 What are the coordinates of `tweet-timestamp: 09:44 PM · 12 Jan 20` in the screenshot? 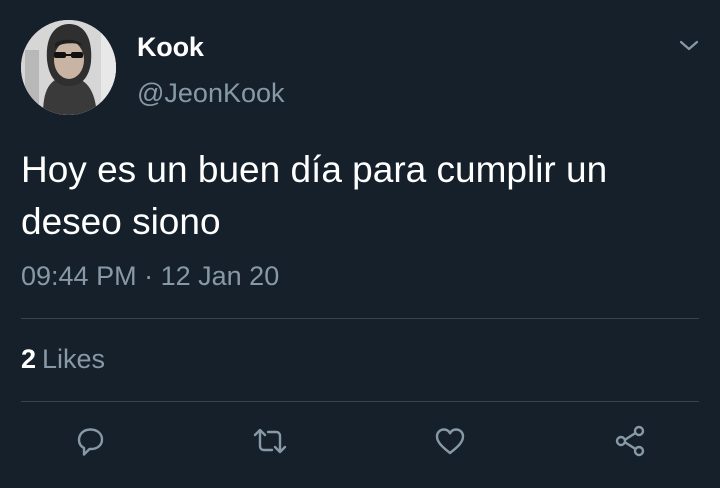 It's located at (150, 276).